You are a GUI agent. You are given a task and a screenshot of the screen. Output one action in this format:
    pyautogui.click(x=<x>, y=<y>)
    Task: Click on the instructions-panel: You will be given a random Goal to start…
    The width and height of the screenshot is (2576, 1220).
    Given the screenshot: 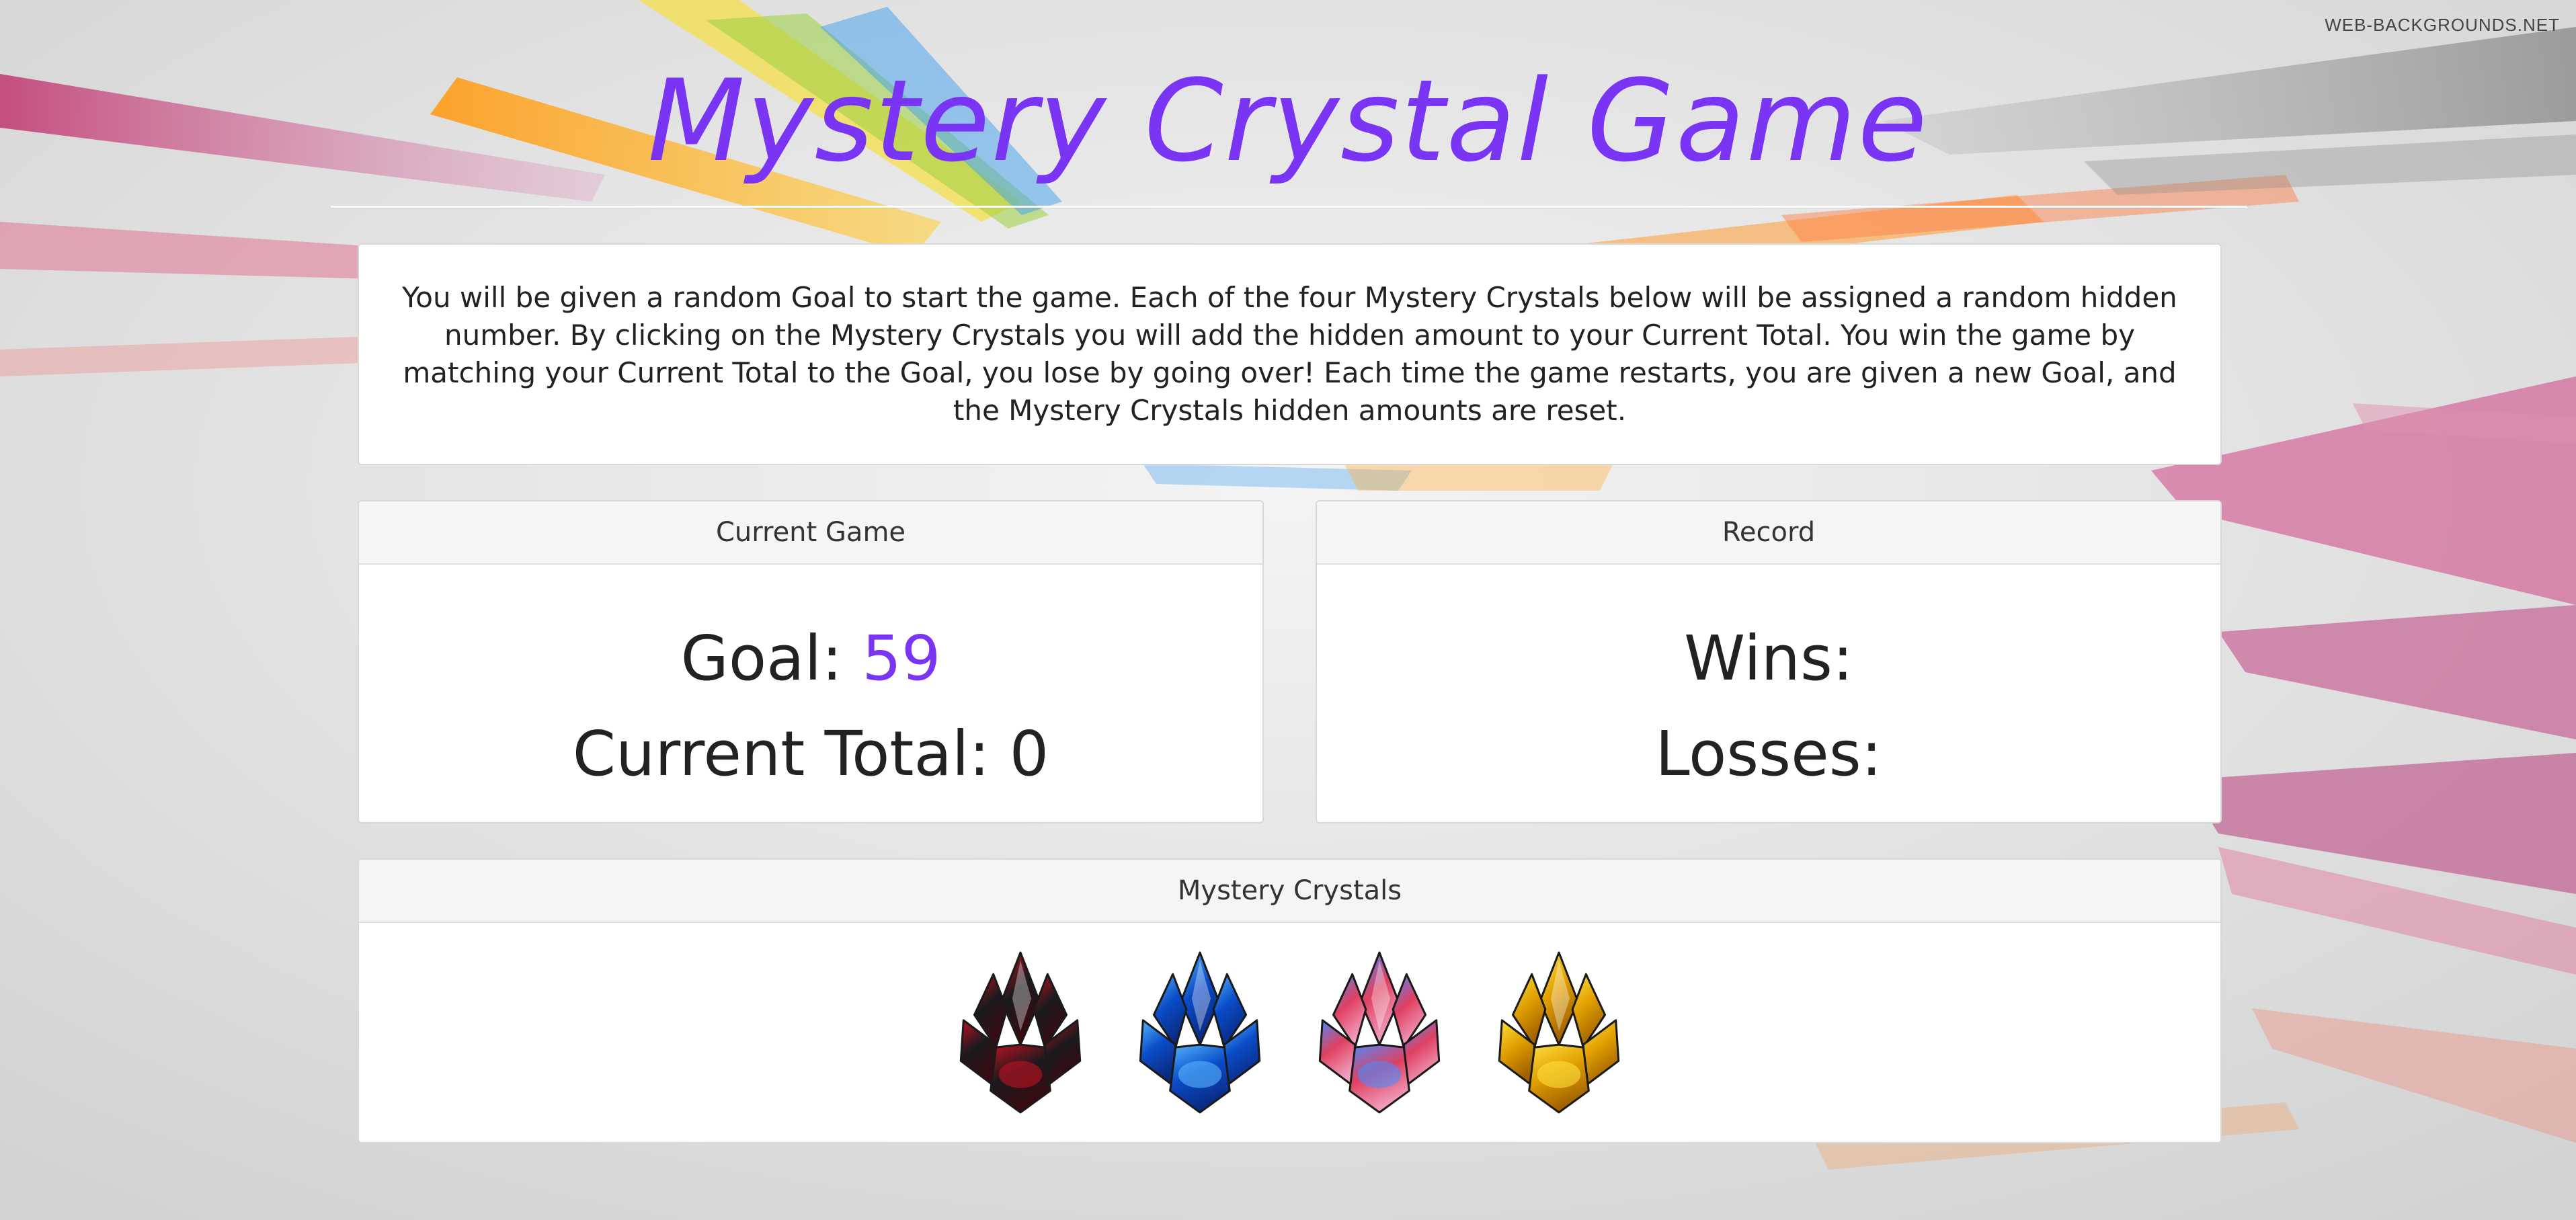 What is the action you would take?
    pyautogui.click(x=1290, y=354)
    